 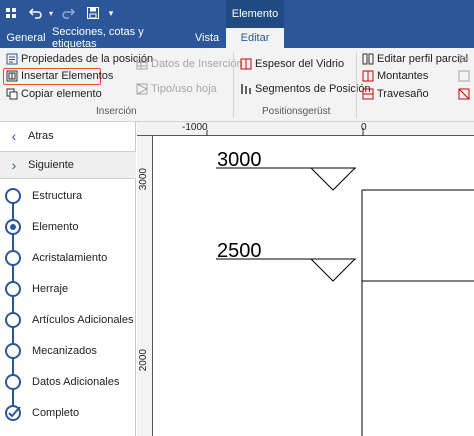 What do you see at coordinates (55, 227) in the screenshot?
I see `step-label: Elemento` at bounding box center [55, 227].